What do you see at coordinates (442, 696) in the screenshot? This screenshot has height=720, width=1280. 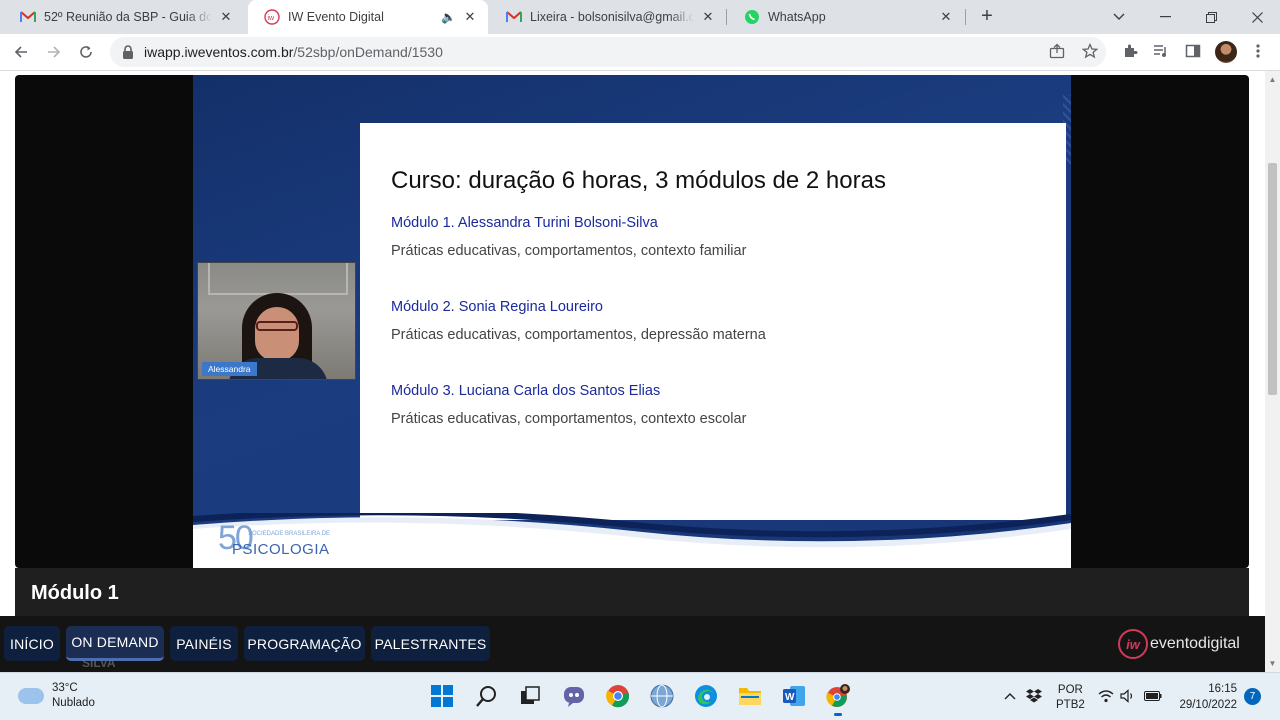 I see `start-windows-icon` at bounding box center [442, 696].